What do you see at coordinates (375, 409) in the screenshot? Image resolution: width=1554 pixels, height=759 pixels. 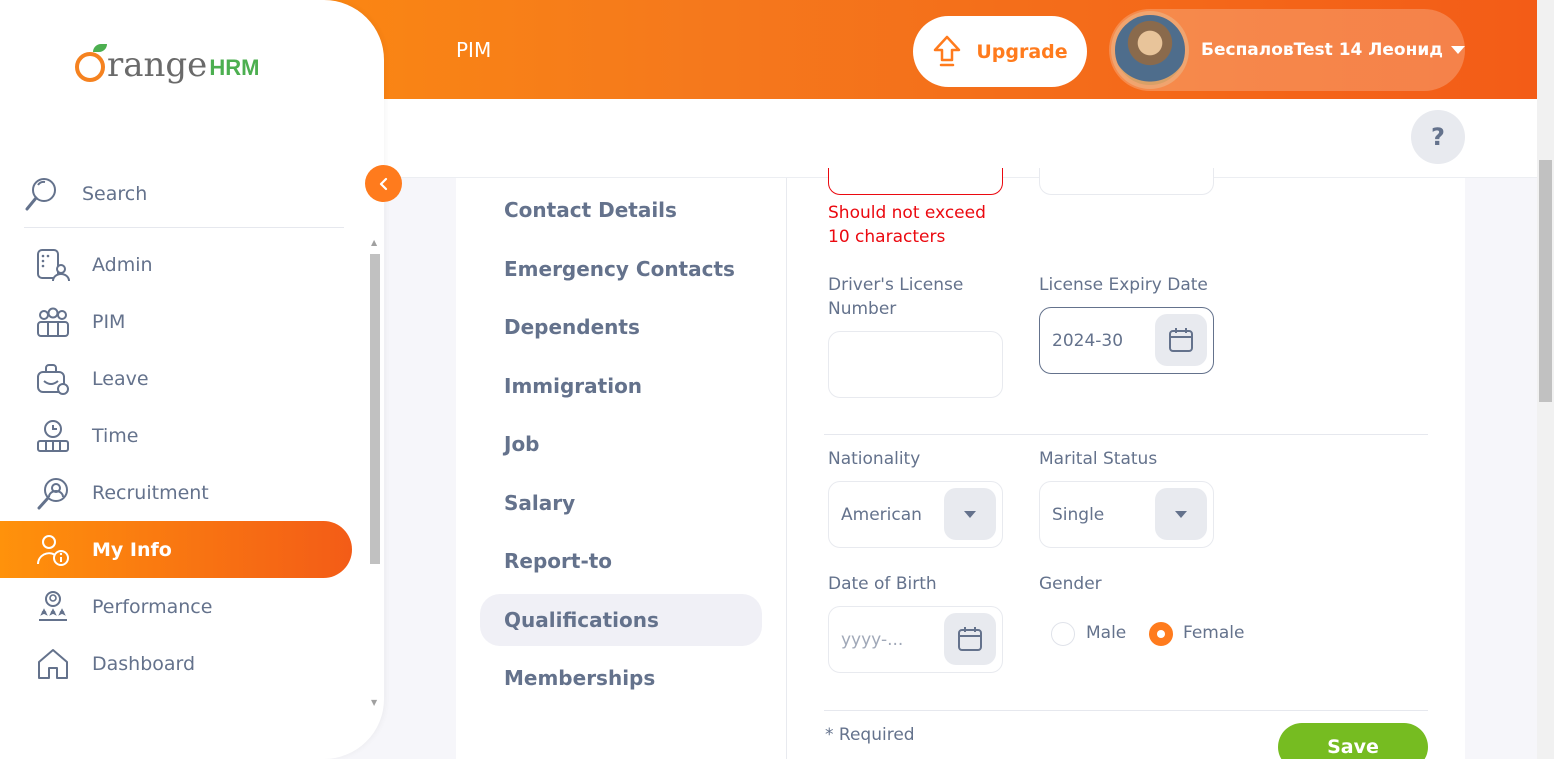 I see `sidebar-scroll-thumb` at bounding box center [375, 409].